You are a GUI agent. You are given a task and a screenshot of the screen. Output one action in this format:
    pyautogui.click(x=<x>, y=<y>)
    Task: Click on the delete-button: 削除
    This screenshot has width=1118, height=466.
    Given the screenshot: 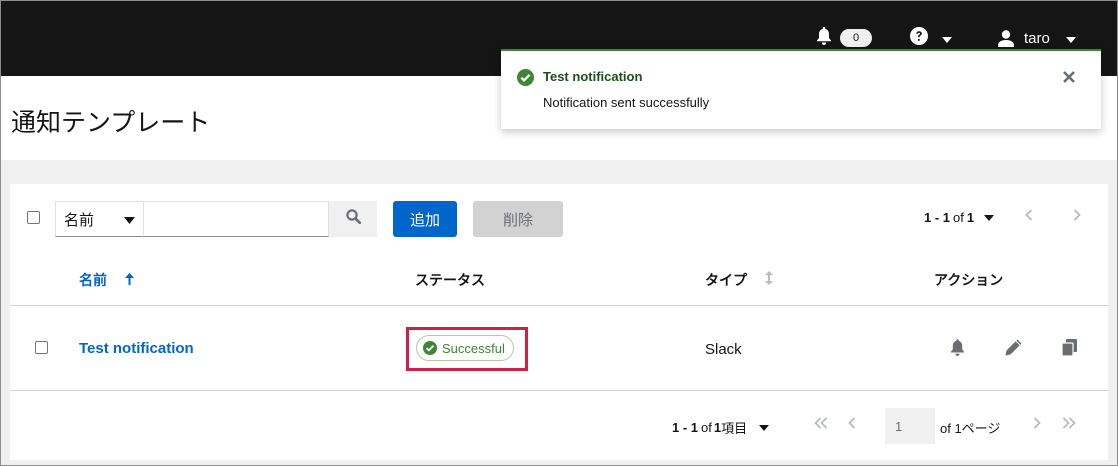 What is the action you would take?
    pyautogui.click(x=518, y=219)
    